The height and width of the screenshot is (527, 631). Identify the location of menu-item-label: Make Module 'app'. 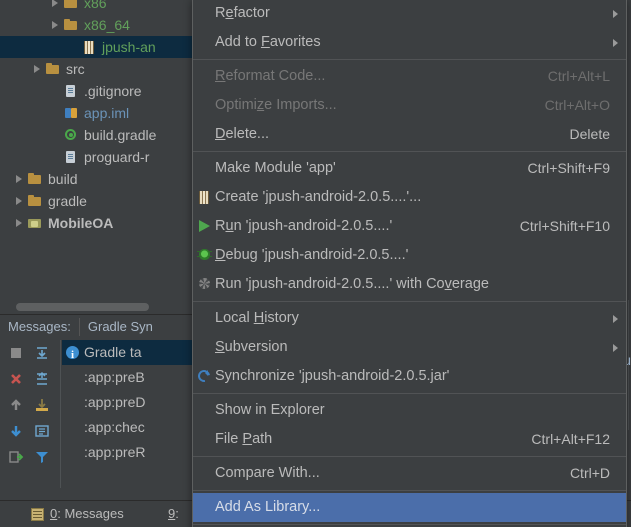
(275, 168).